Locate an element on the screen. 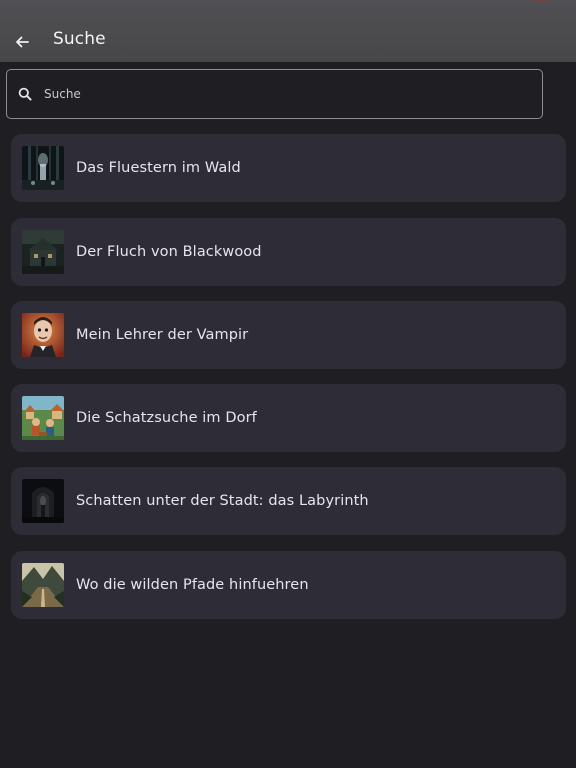  search-input is located at coordinates (292, 94).